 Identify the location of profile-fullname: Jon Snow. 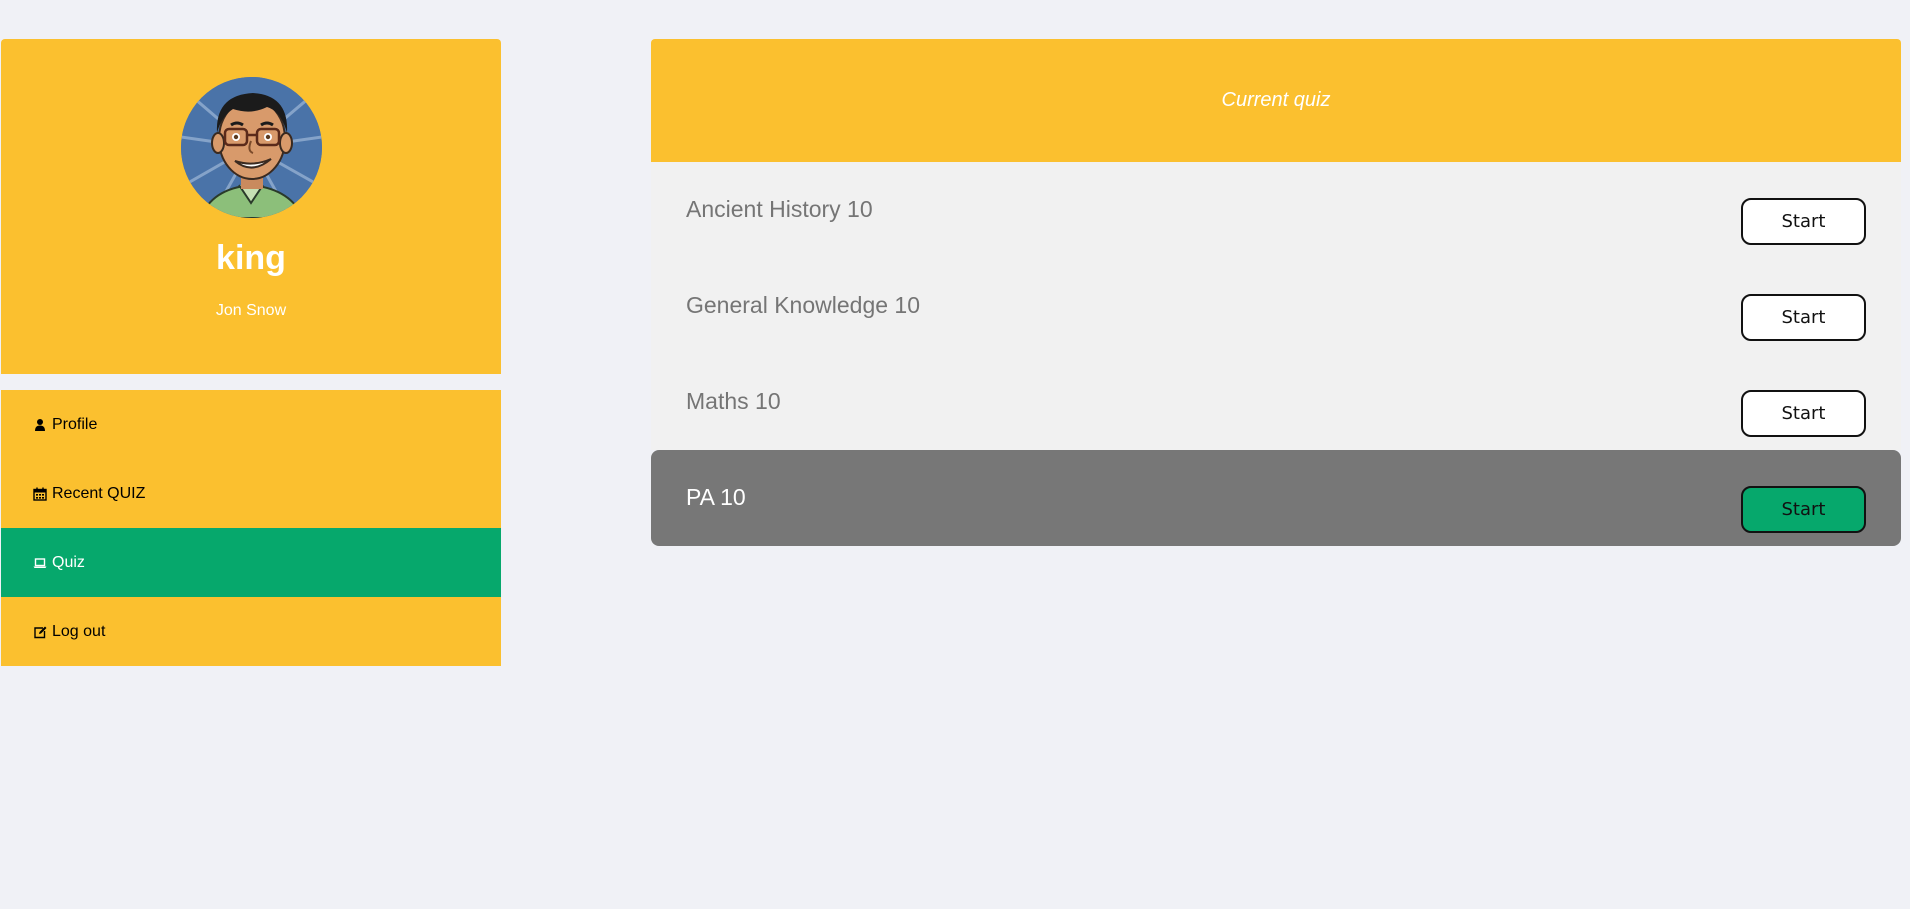
(251, 310).